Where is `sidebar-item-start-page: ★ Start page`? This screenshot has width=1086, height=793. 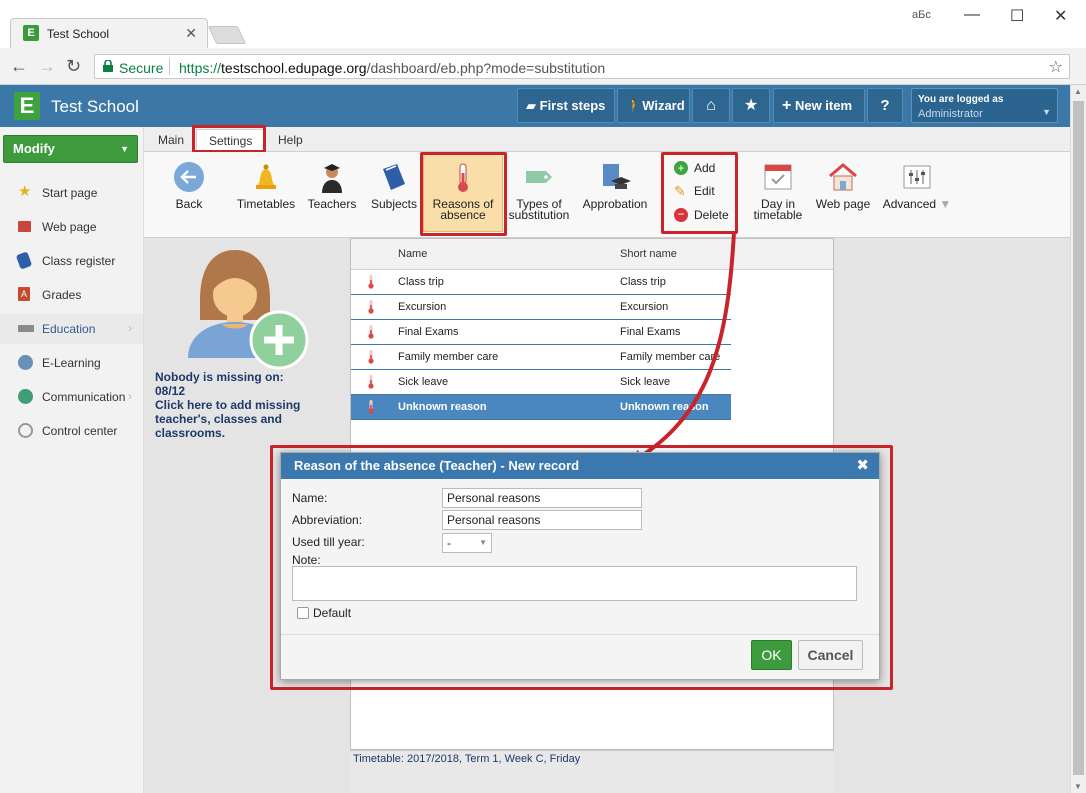
sidebar-item-start-page: ★ Start page is located at coordinates (71, 193).